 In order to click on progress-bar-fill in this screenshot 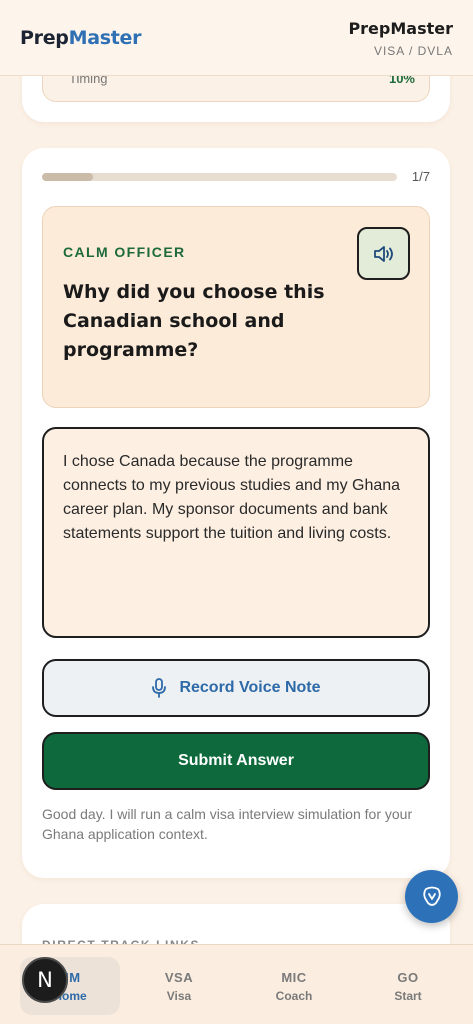, I will do `click(67, 177)`.